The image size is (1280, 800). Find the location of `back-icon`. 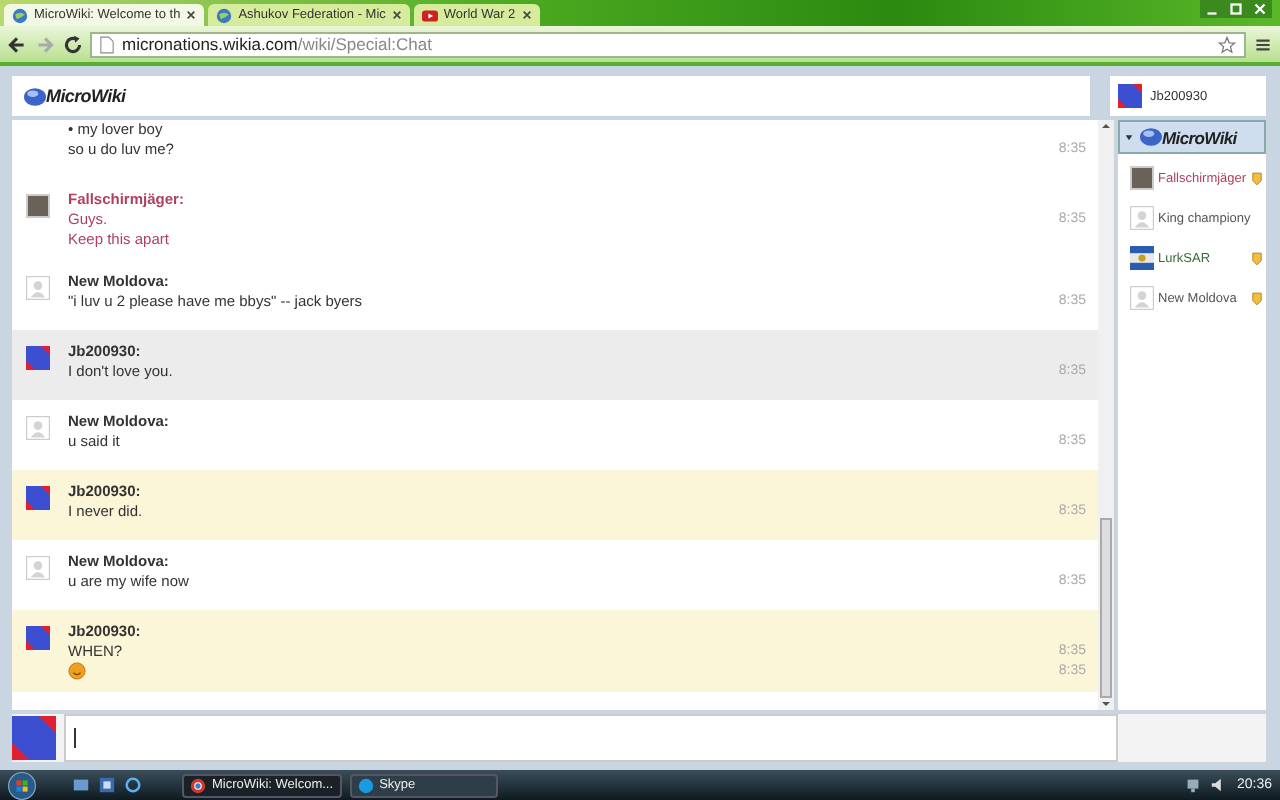

back-icon is located at coordinates (17, 44).